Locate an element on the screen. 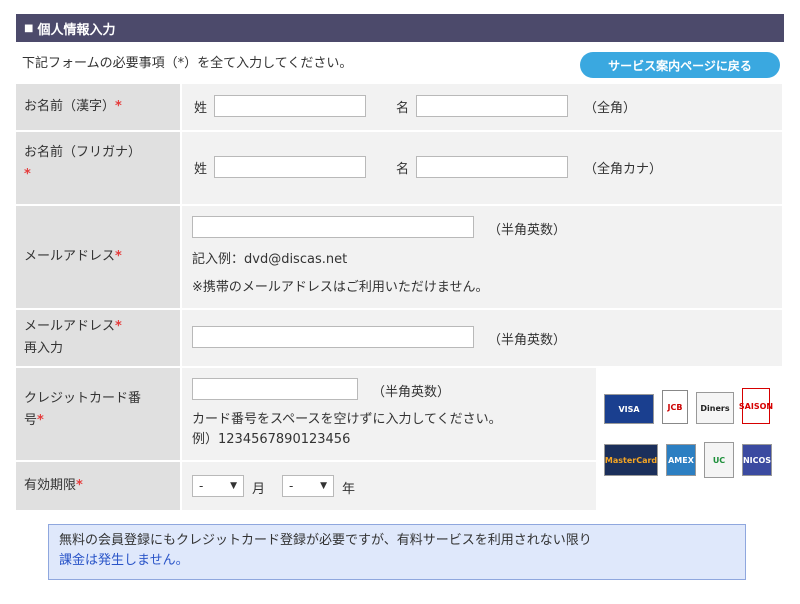 The width and height of the screenshot is (800, 604). card-number-input is located at coordinates (275, 389).